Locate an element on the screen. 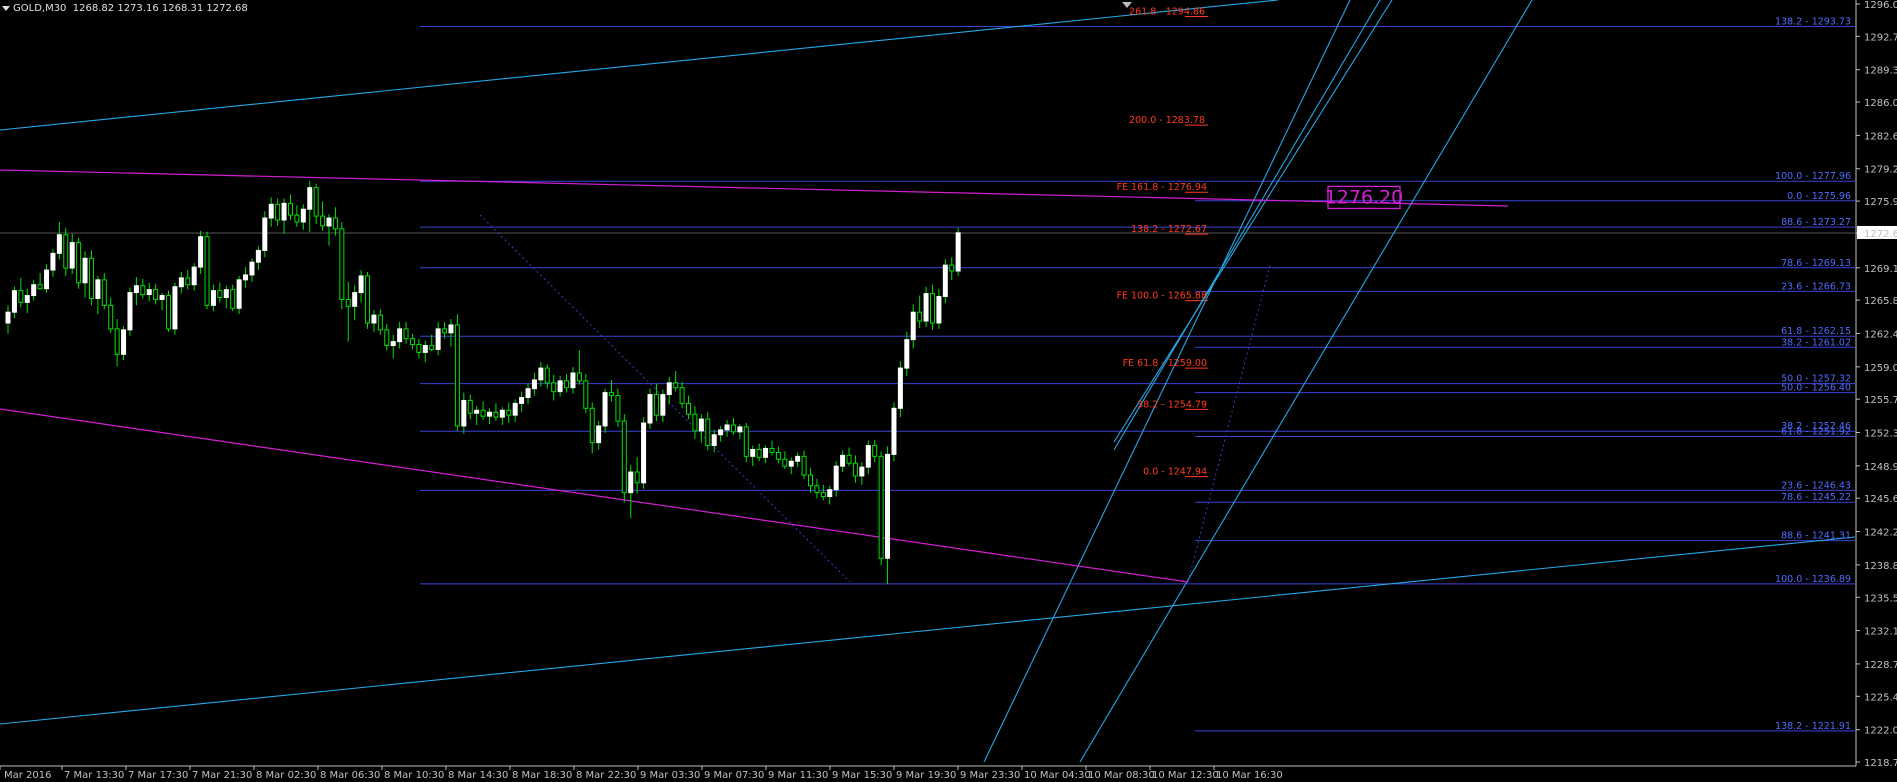 This screenshot has width=1897, height=782. price-tick-label: 1275.93 is located at coordinates (1880, 202).